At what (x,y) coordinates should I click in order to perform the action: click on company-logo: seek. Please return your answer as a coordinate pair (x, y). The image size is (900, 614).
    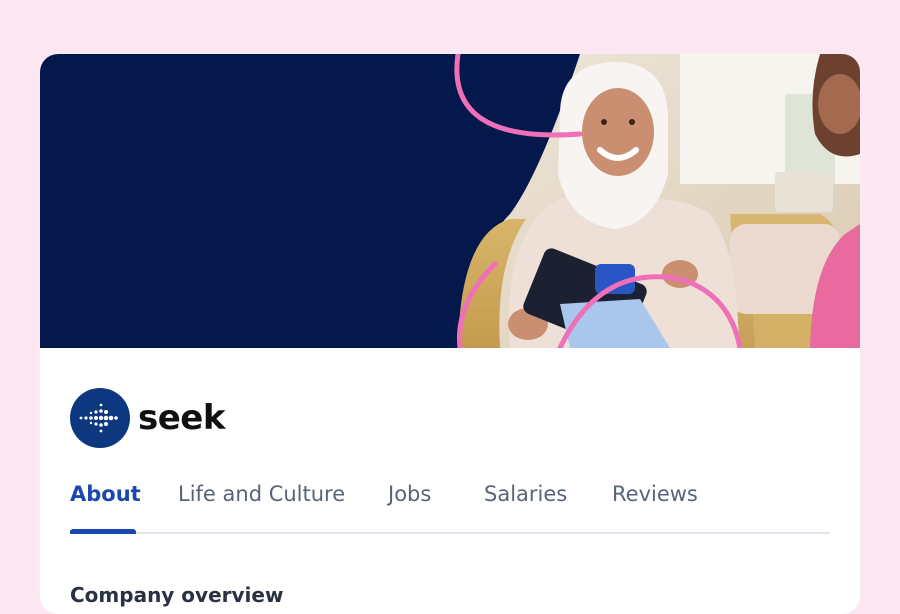
    Looking at the image, I should click on (147, 418).